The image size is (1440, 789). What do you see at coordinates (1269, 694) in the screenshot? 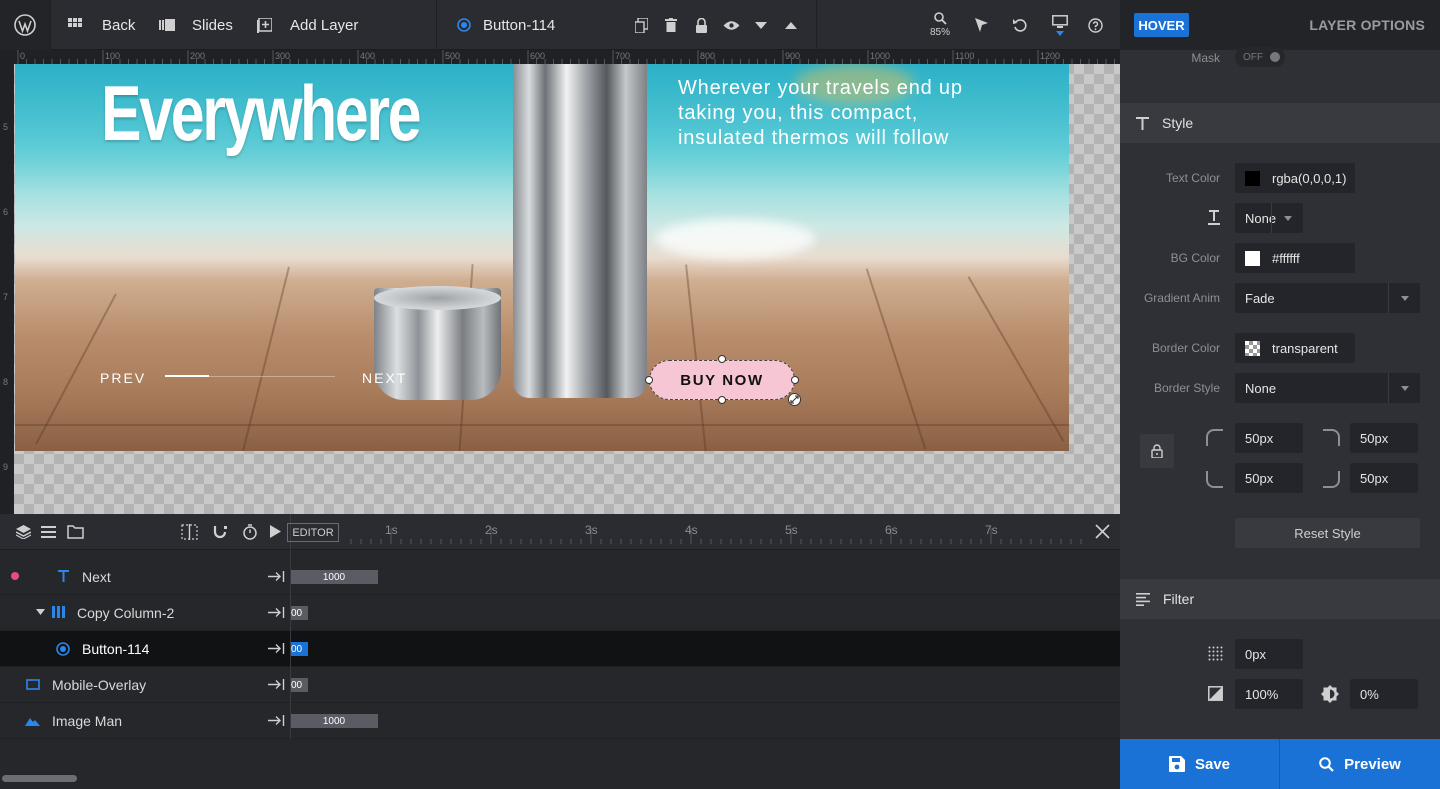
I see `grayscale-field: 100%` at bounding box center [1269, 694].